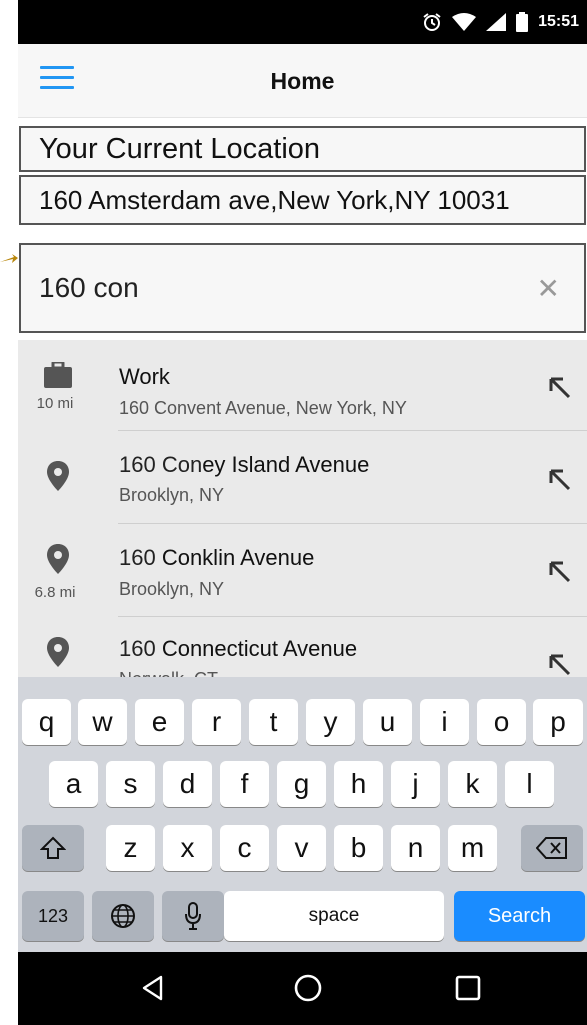 The width and height of the screenshot is (587, 1025). What do you see at coordinates (519, 916) in the screenshot?
I see `search-key: Search` at bounding box center [519, 916].